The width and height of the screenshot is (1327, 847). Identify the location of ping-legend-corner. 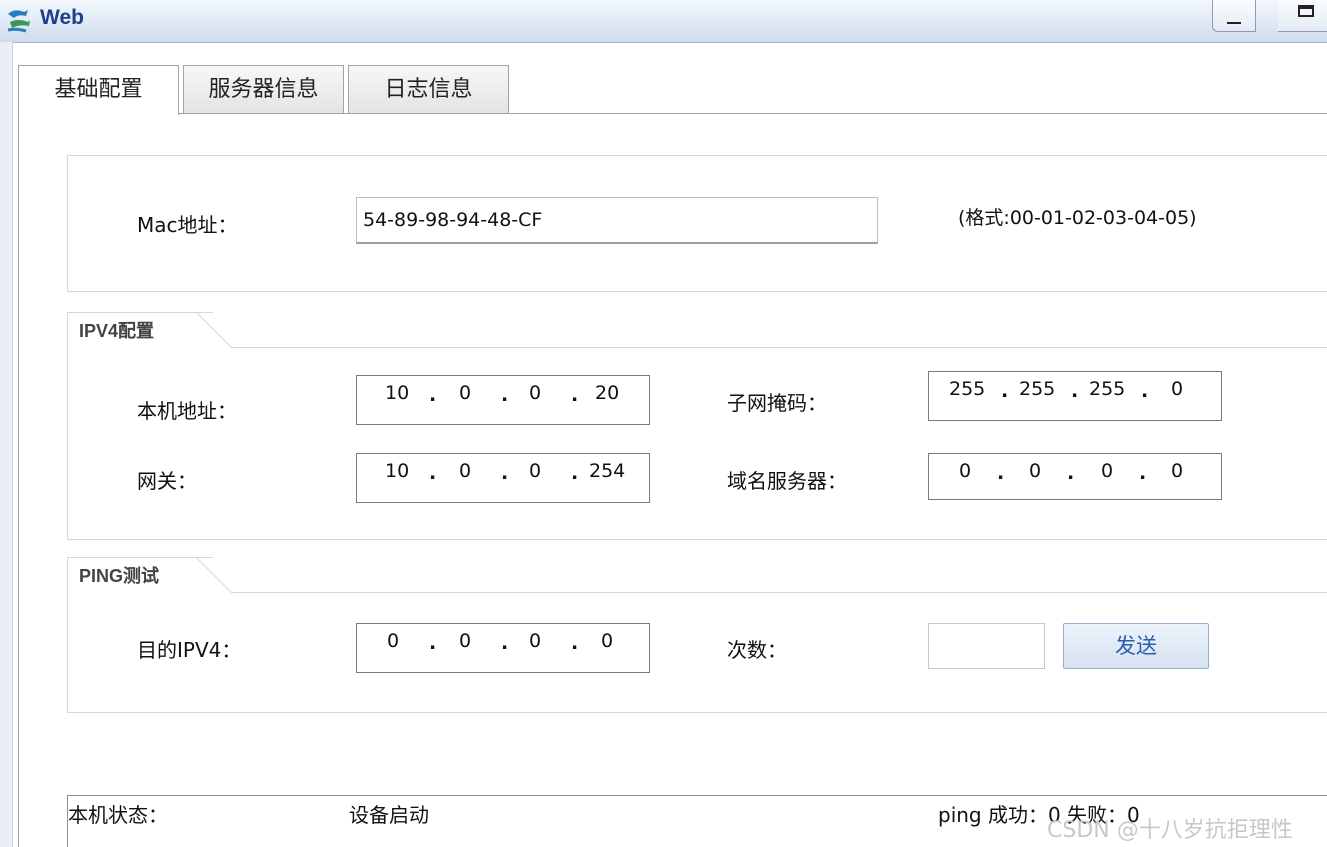
(214, 575).